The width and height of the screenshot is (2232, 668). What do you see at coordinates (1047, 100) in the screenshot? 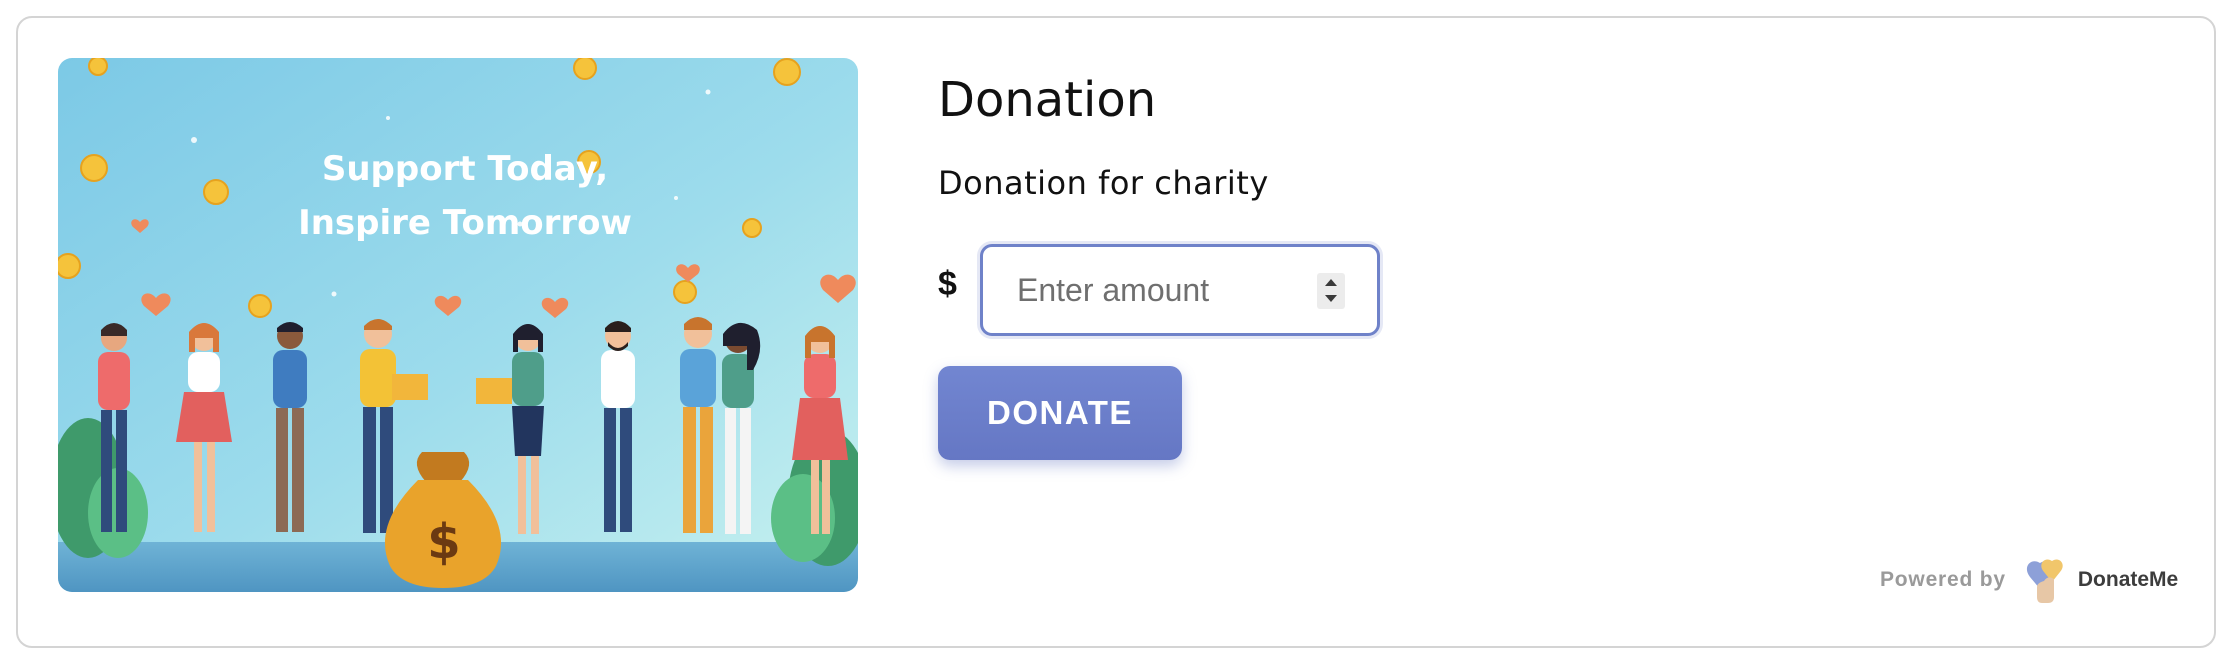
I see `page-title: Donation` at bounding box center [1047, 100].